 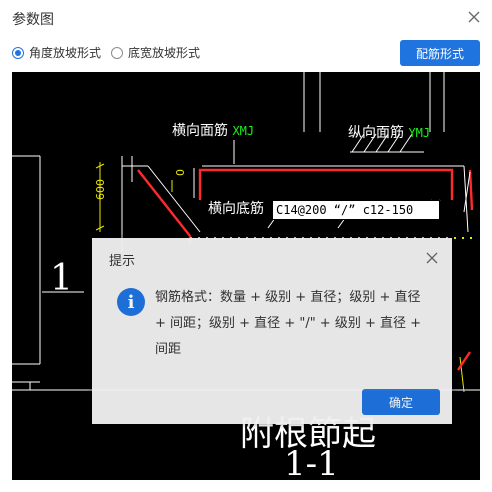 I want to click on radio-angle-slope: 角度放坡形式, so click(x=56, y=52).